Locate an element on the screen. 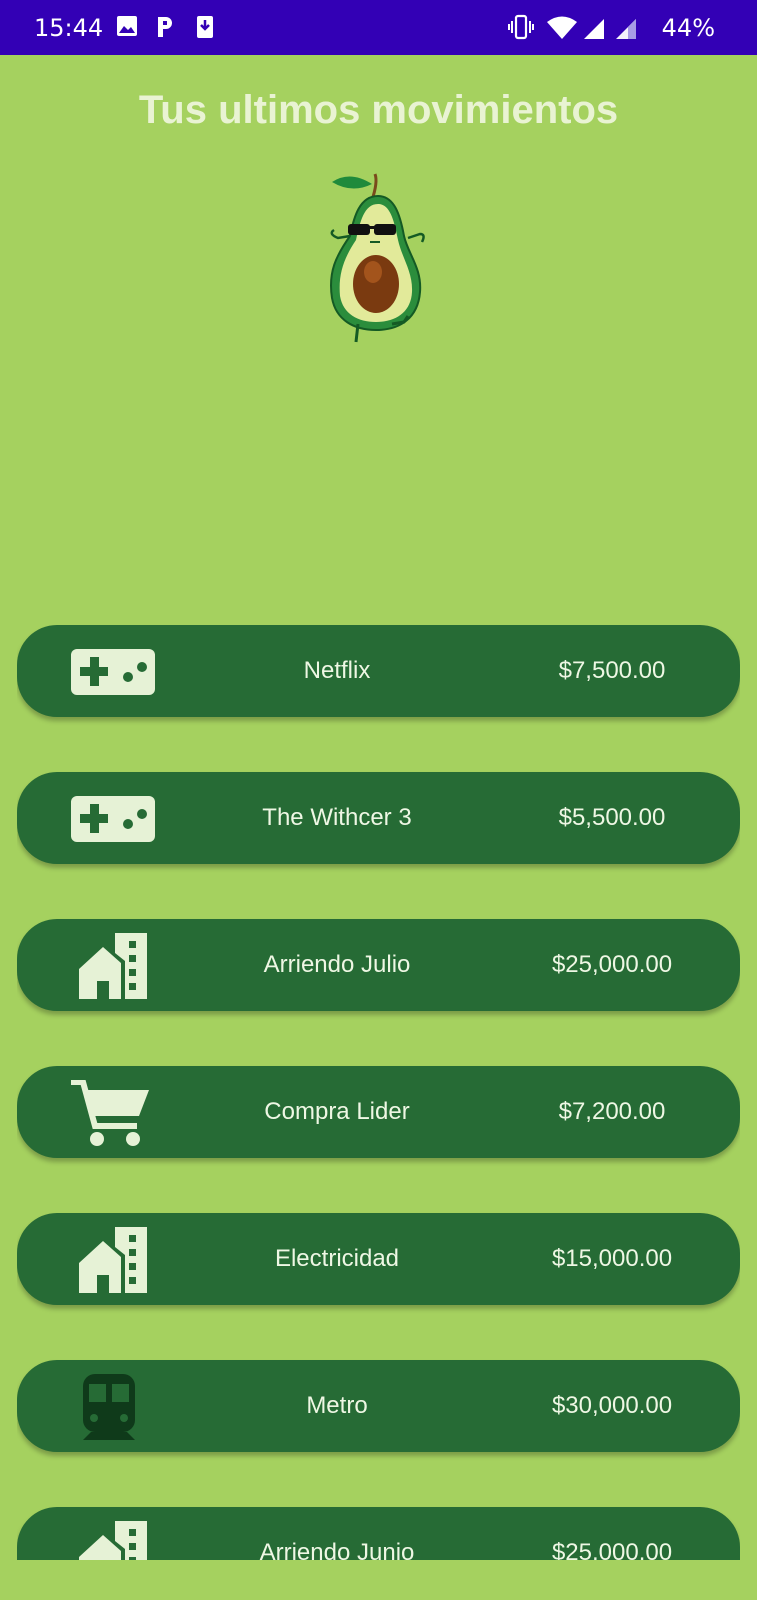 The height and width of the screenshot is (1600, 757). transaction-item: Netflix $7,500.00 is located at coordinates (378, 671).